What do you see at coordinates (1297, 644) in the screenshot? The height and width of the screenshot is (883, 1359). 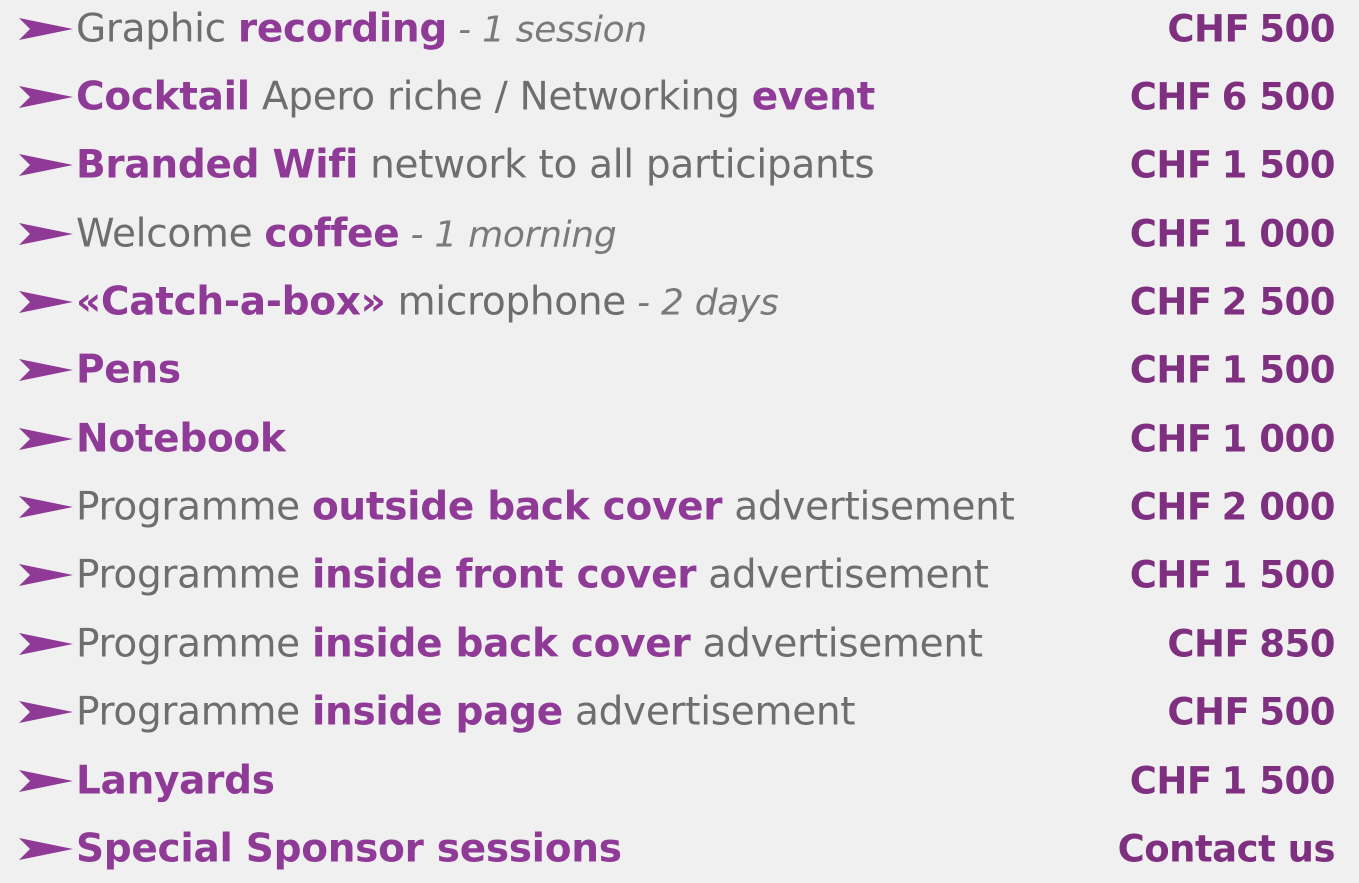 I see `price-amount: 850` at bounding box center [1297, 644].